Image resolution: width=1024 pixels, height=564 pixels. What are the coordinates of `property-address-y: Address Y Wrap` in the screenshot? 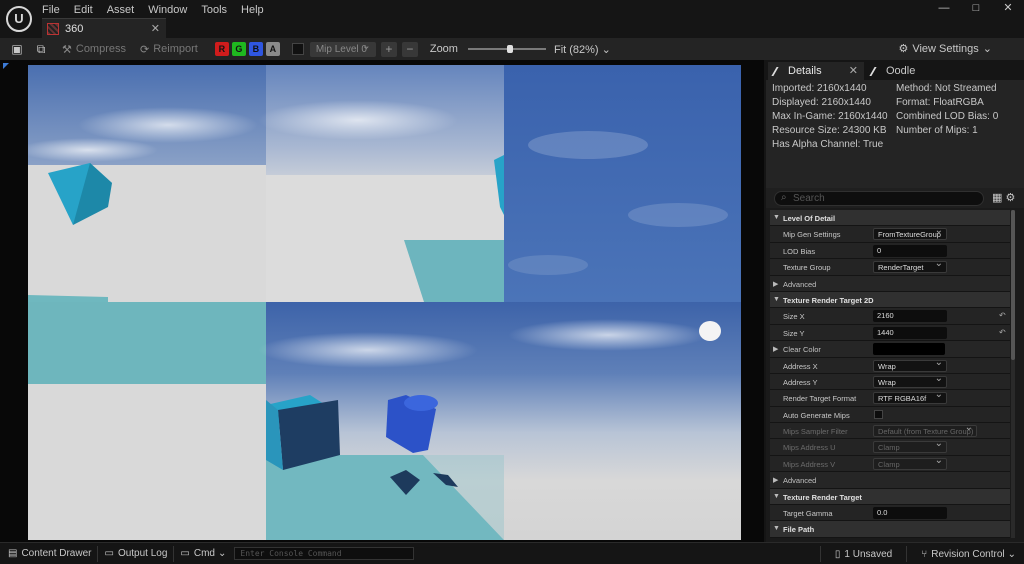 It's located at (890, 382).